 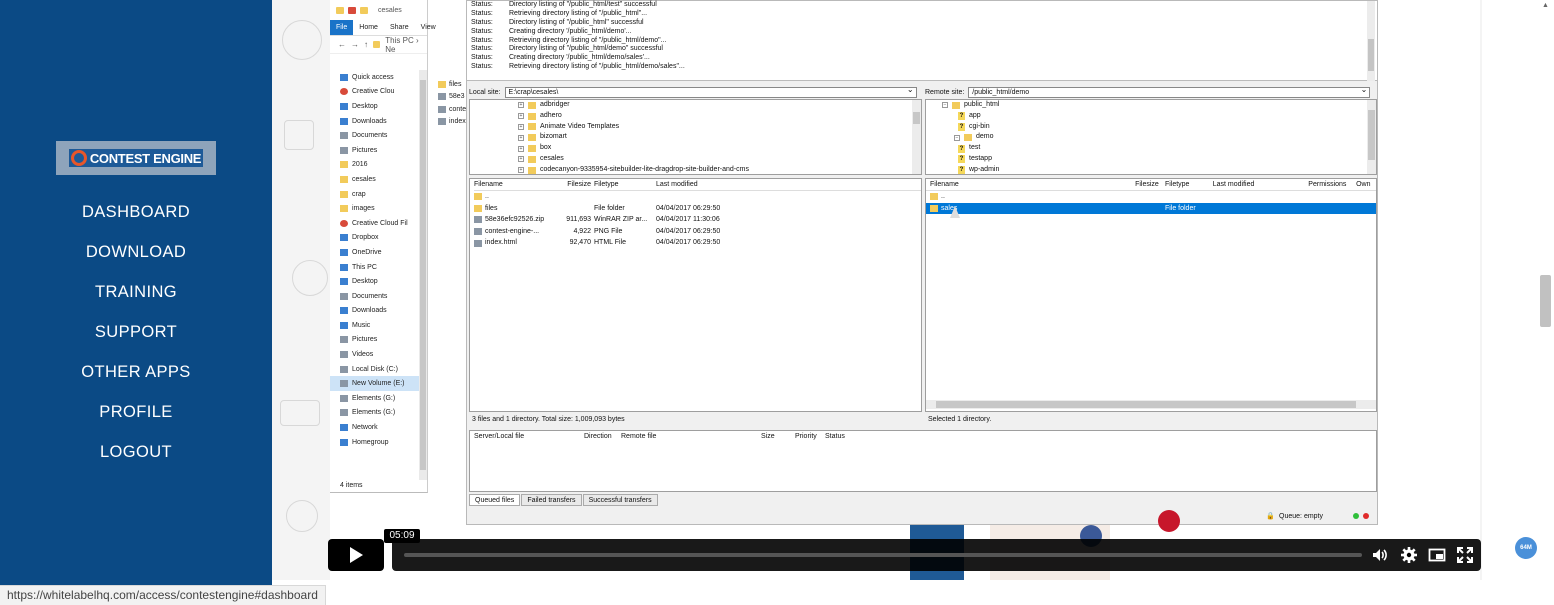 What do you see at coordinates (380, 427) in the screenshot?
I see `explorer-tree-item: Network` at bounding box center [380, 427].